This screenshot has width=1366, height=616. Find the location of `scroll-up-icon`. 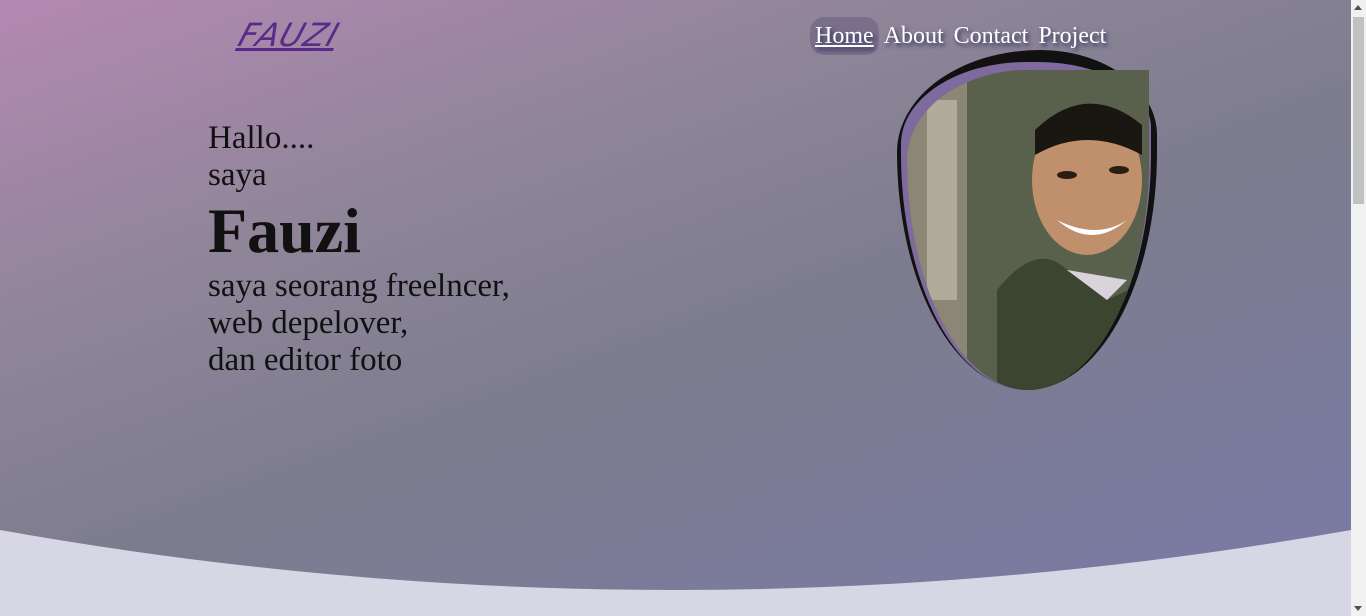

scroll-up-icon is located at coordinates (1358, 7).